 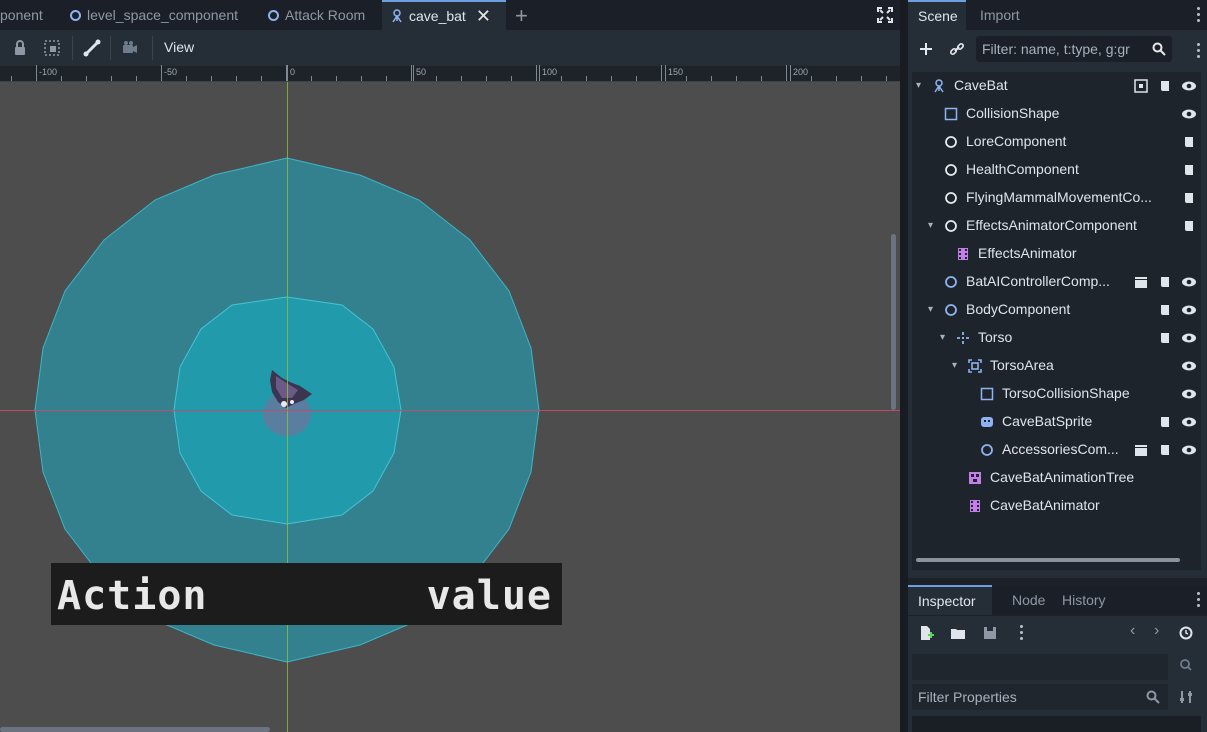 I want to click on node2d-circle-icon, so click(x=987, y=450).